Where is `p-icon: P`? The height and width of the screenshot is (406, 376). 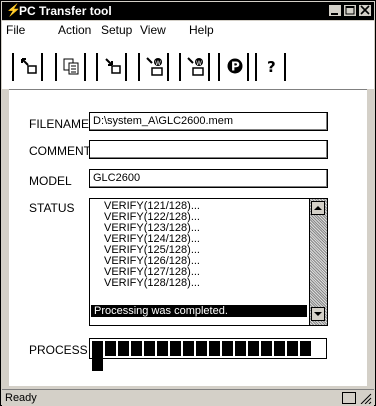 p-icon: P is located at coordinates (235, 66).